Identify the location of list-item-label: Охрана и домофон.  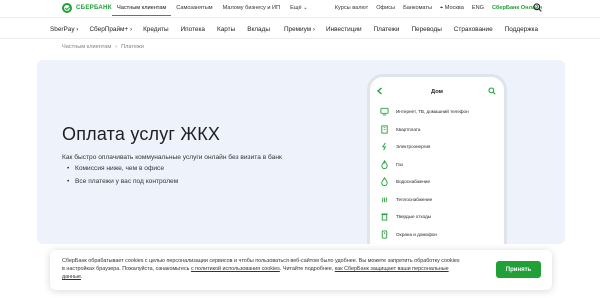
(416, 234).